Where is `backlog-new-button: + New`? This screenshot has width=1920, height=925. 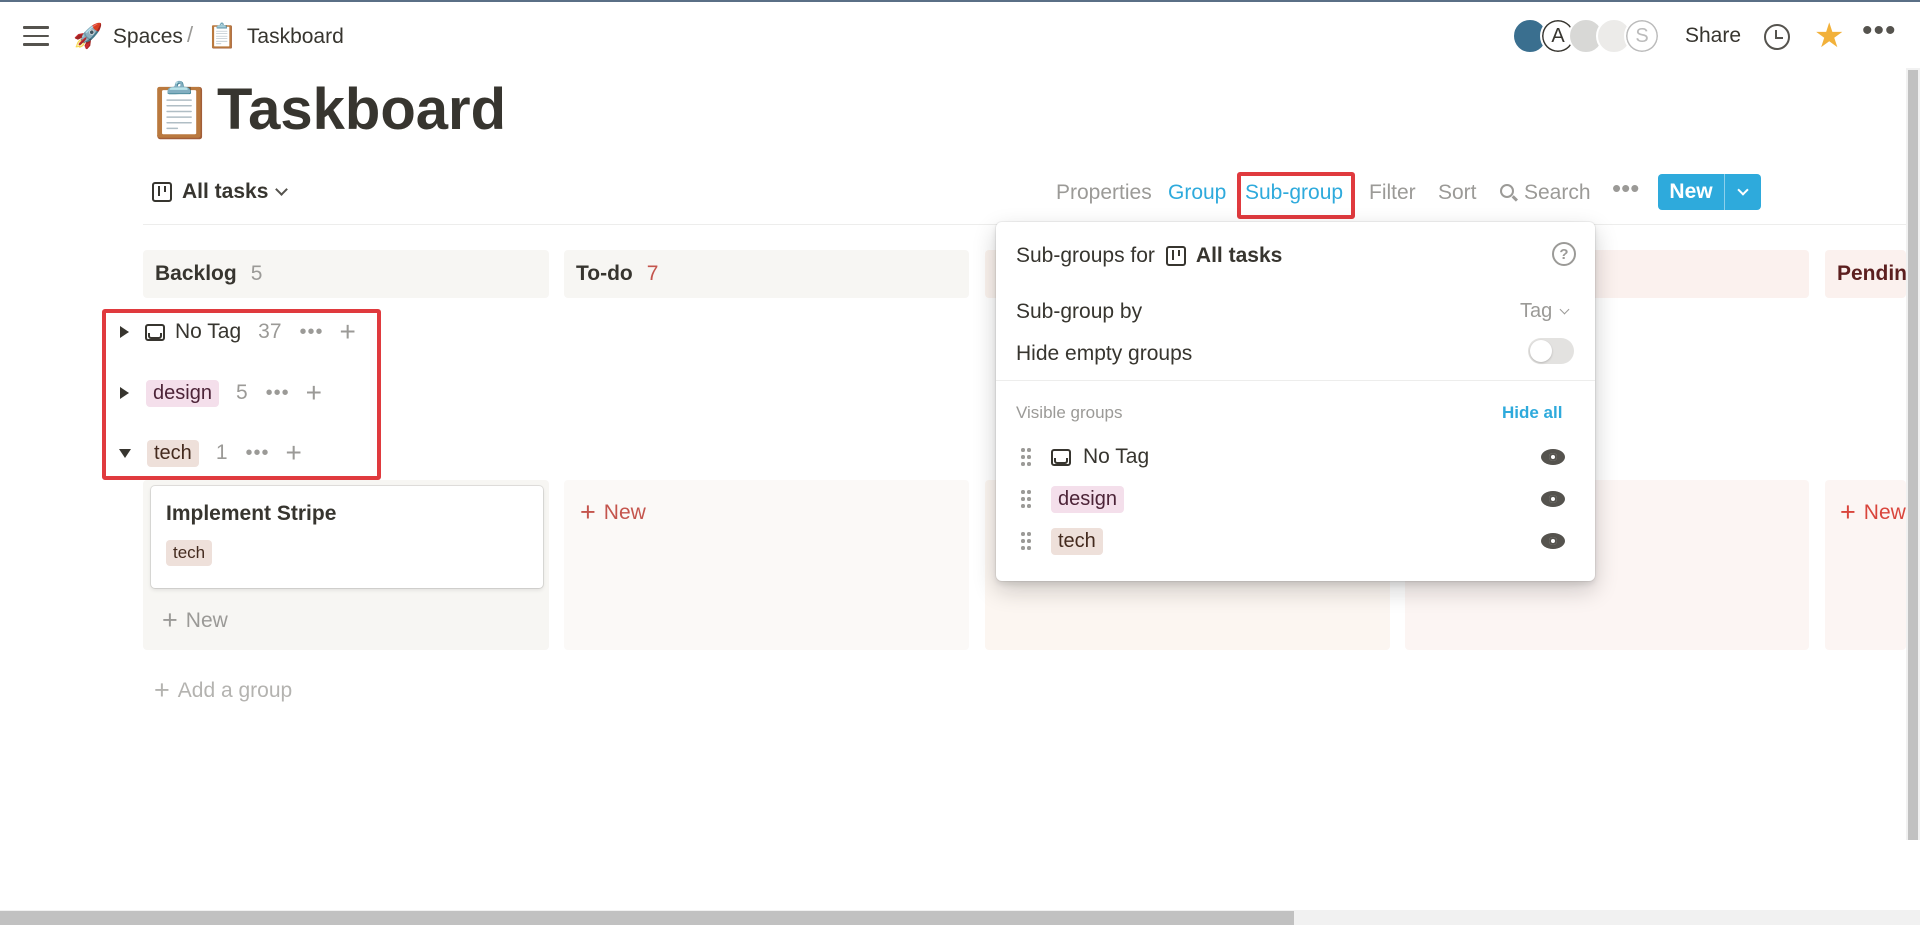
backlog-new-button: + New is located at coordinates (195, 620).